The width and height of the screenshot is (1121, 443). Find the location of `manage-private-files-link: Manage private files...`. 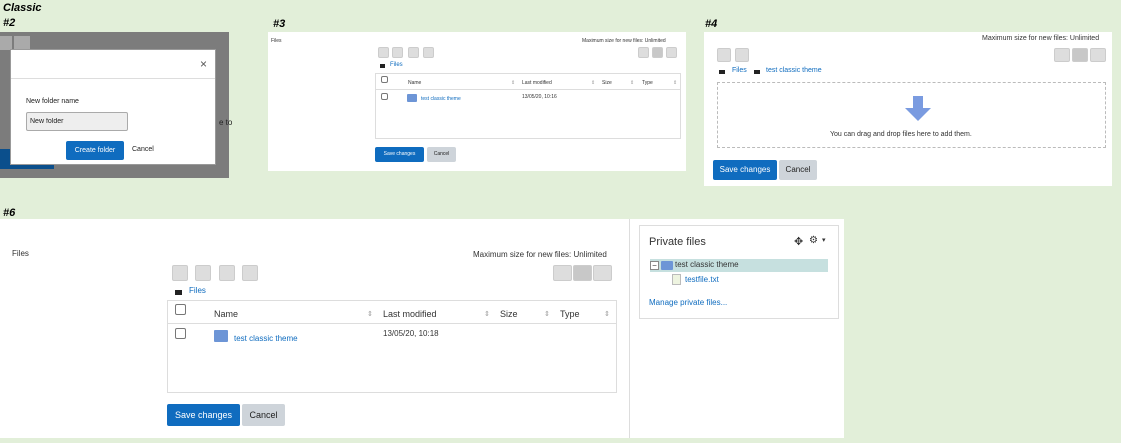

manage-private-files-link: Manage private files... is located at coordinates (688, 302).